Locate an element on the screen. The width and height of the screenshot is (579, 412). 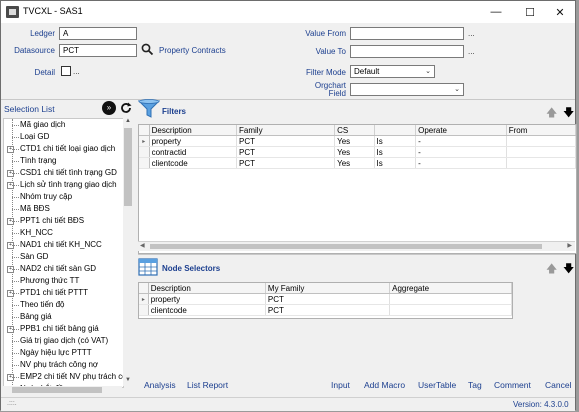
table-row: clientcode PCT Yes Is - is located at coordinates (358, 163).